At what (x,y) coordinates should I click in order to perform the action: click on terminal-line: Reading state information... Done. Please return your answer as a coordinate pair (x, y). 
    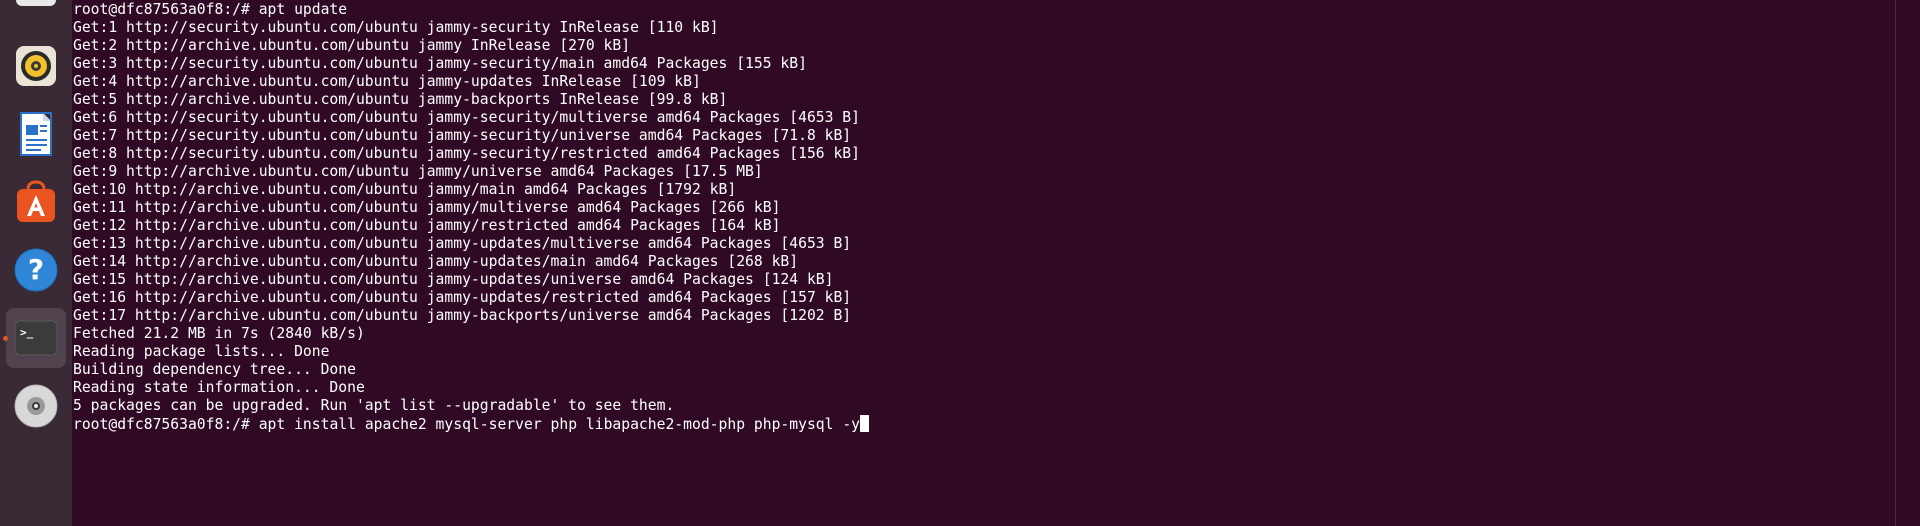
    Looking at the image, I should click on (219, 387).